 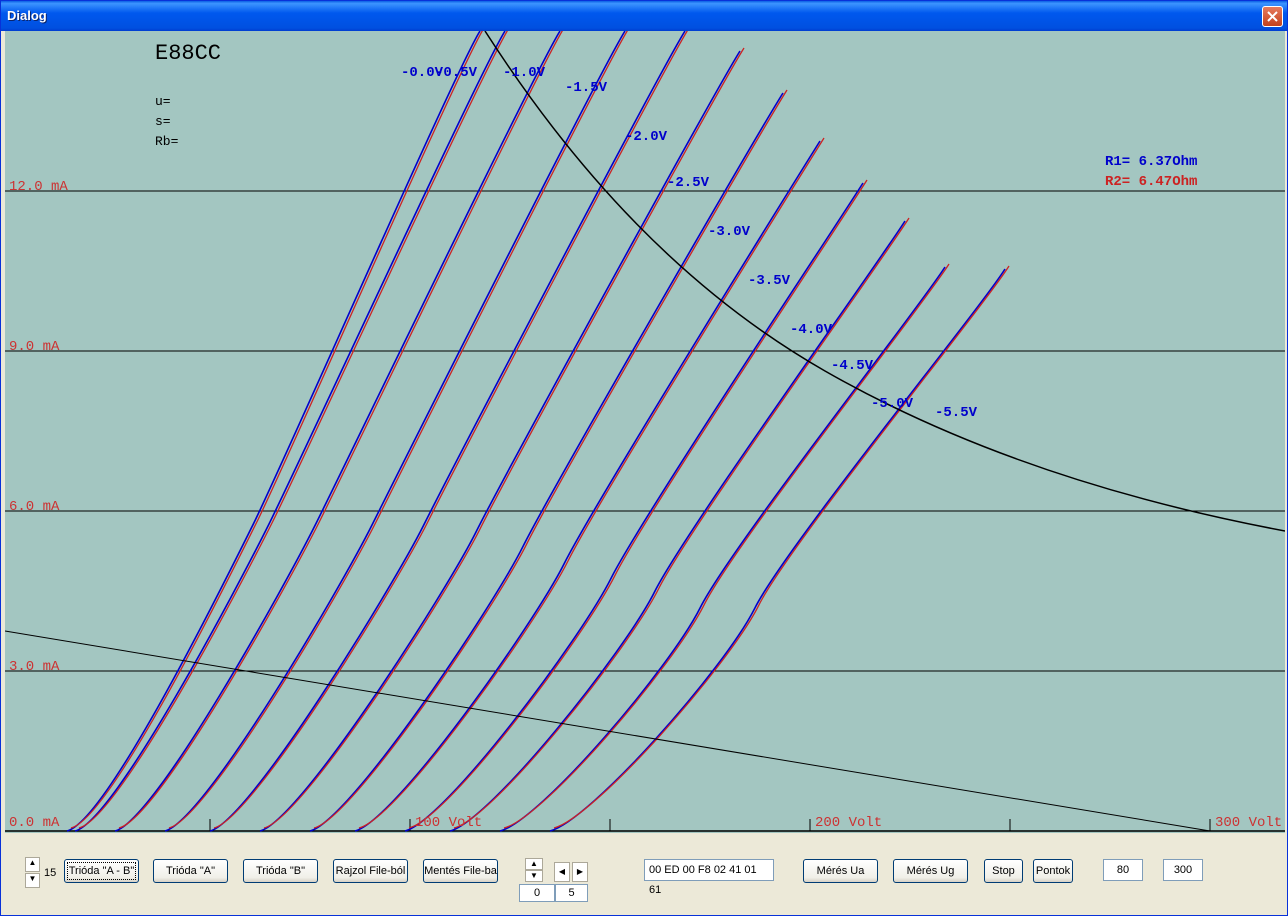 I want to click on meres-ua-button: Mérés Ua, so click(x=840, y=871).